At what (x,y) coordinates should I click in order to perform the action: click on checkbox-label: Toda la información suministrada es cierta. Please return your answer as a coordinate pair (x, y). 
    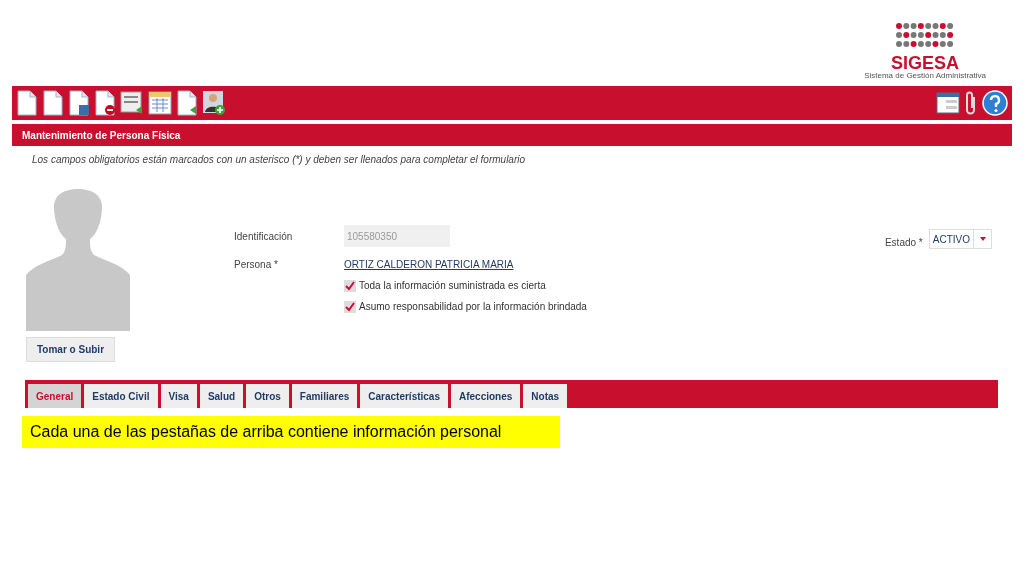
    Looking at the image, I should click on (452, 286).